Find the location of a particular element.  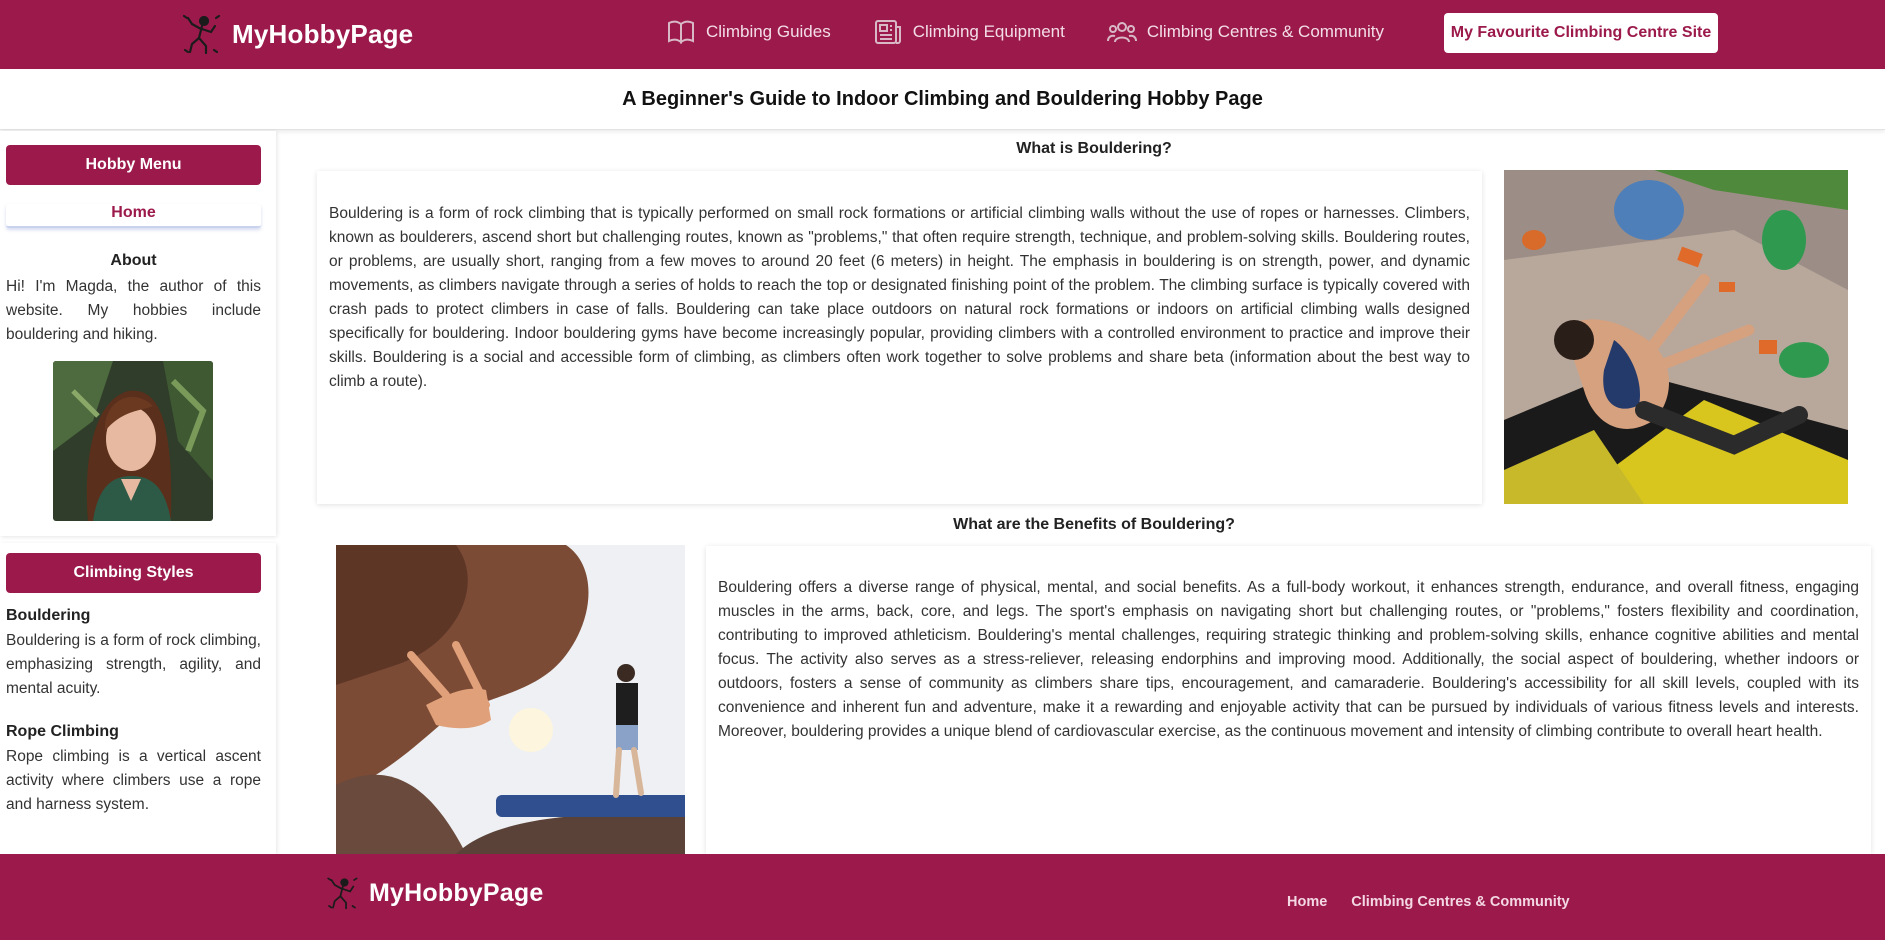

author-avatar is located at coordinates (133, 441).